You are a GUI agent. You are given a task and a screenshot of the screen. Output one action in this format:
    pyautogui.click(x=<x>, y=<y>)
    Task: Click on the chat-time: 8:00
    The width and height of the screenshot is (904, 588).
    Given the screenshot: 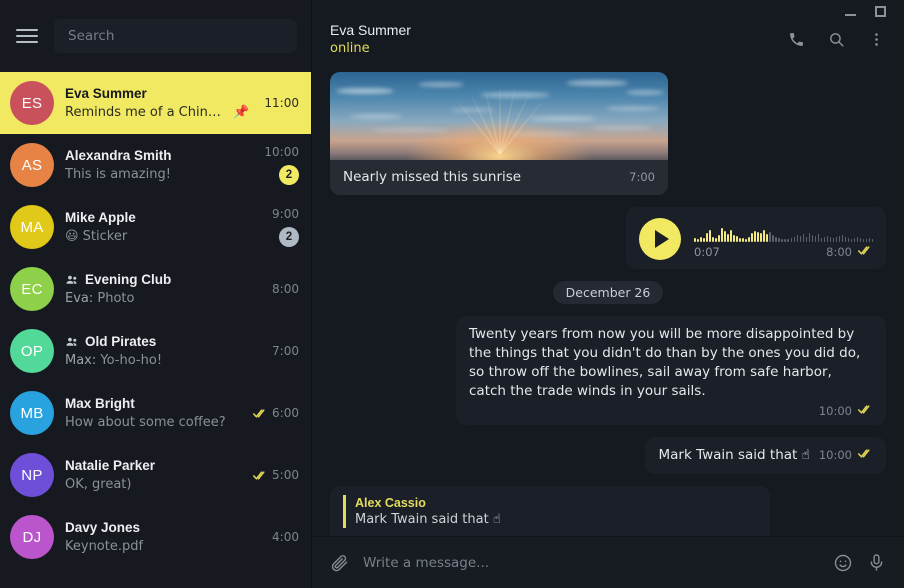 What is the action you would take?
    pyautogui.click(x=285, y=289)
    